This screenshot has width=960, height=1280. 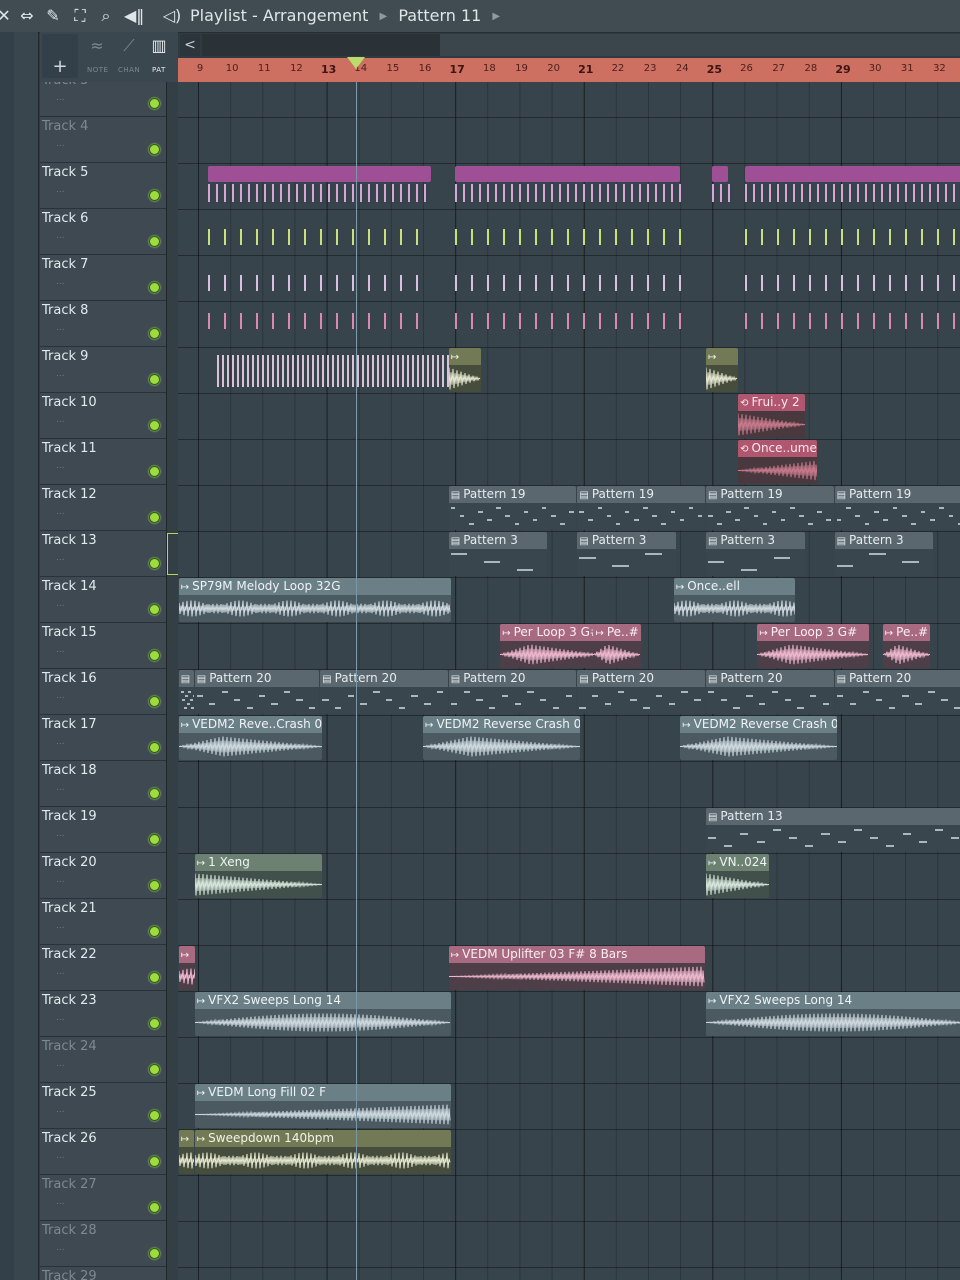 I want to click on clip-header: ⟲ Once..ume, so click(x=778, y=448).